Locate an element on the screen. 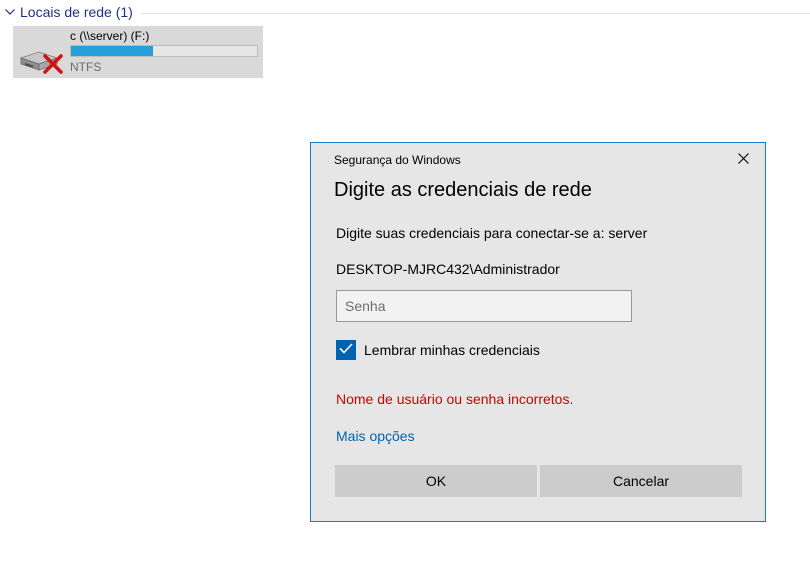  close-icon is located at coordinates (743, 160).